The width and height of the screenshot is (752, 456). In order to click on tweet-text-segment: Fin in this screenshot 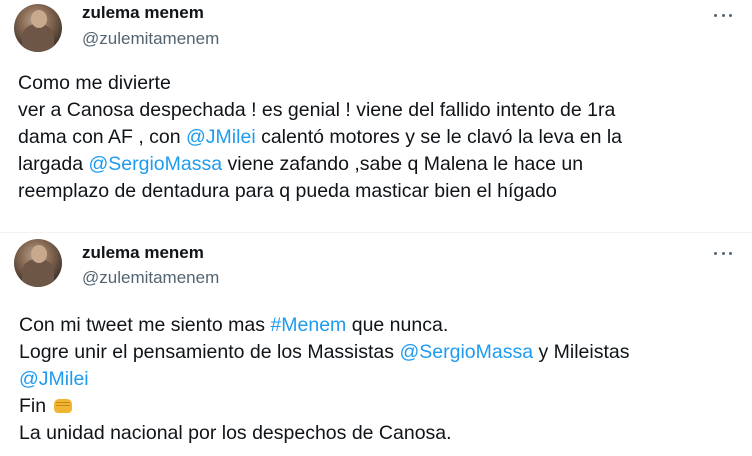, I will do `click(35, 406)`.